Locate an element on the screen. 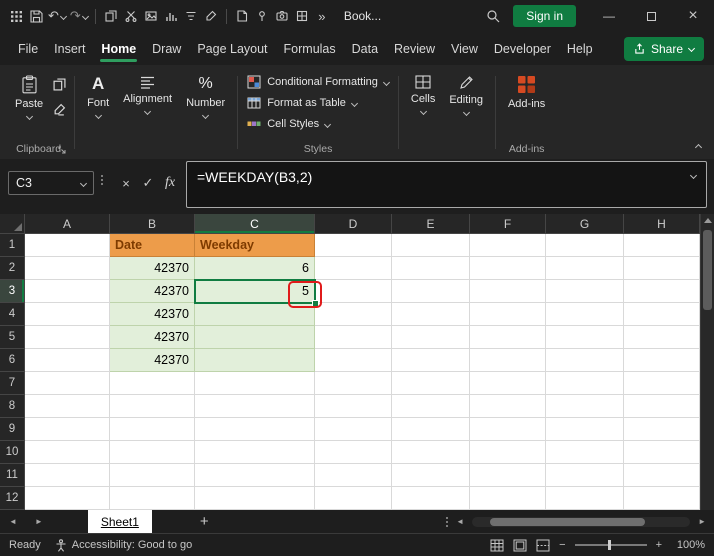  format-painter-small-icon is located at coordinates (59, 109).